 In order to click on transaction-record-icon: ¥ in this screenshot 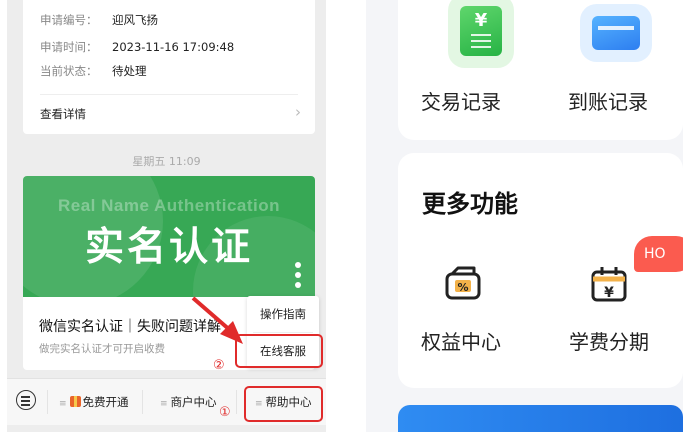, I will do `click(481, 31)`.